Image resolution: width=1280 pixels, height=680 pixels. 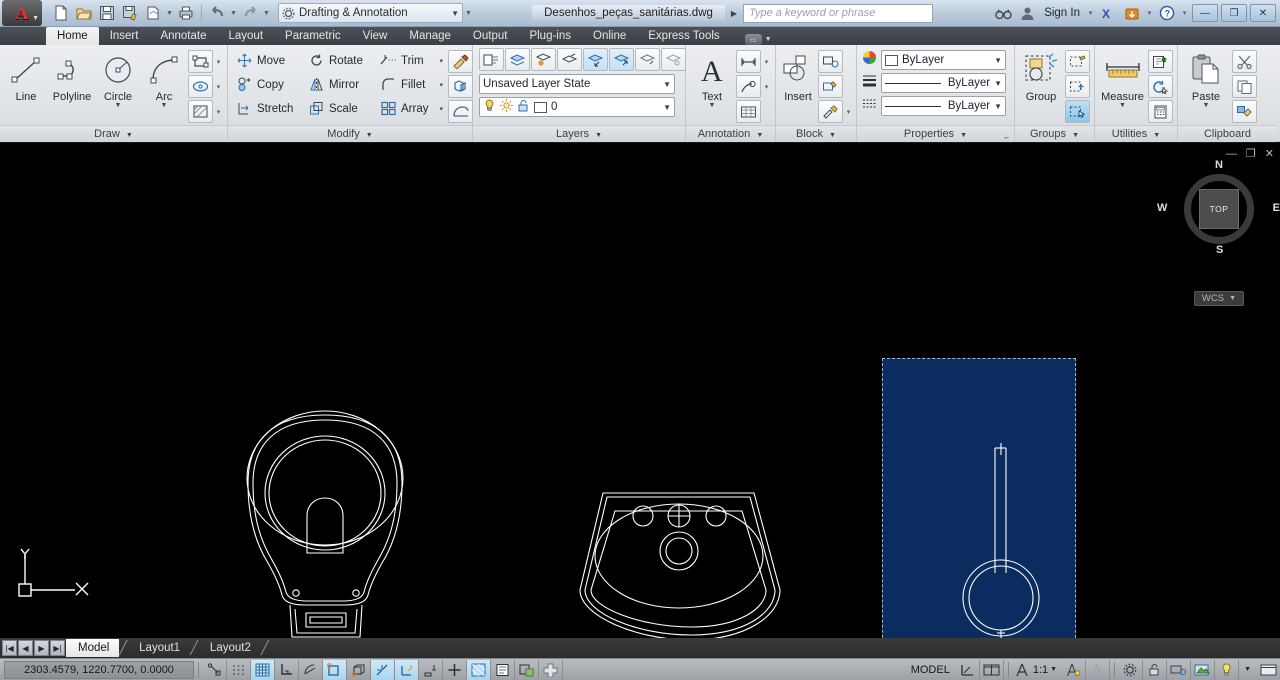 What do you see at coordinates (577, 107) in the screenshot?
I see `current-layer-combo: 0 ▼` at bounding box center [577, 107].